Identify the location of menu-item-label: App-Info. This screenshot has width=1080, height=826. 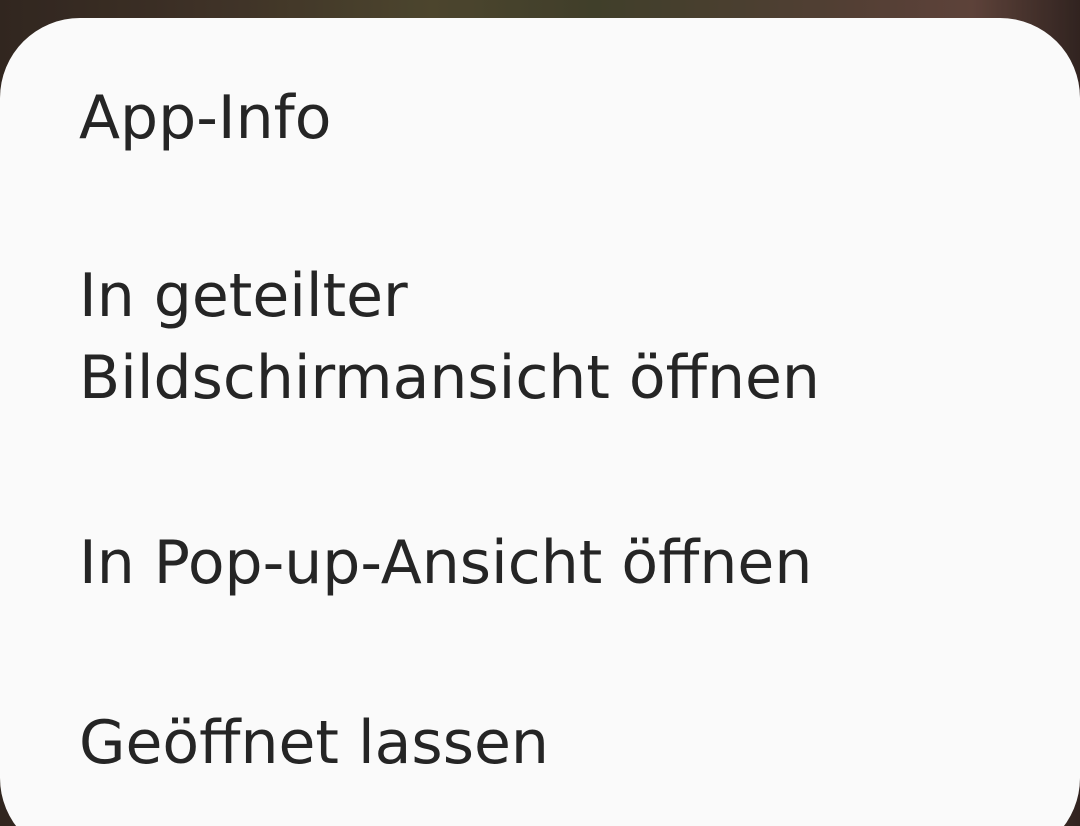
(205, 118).